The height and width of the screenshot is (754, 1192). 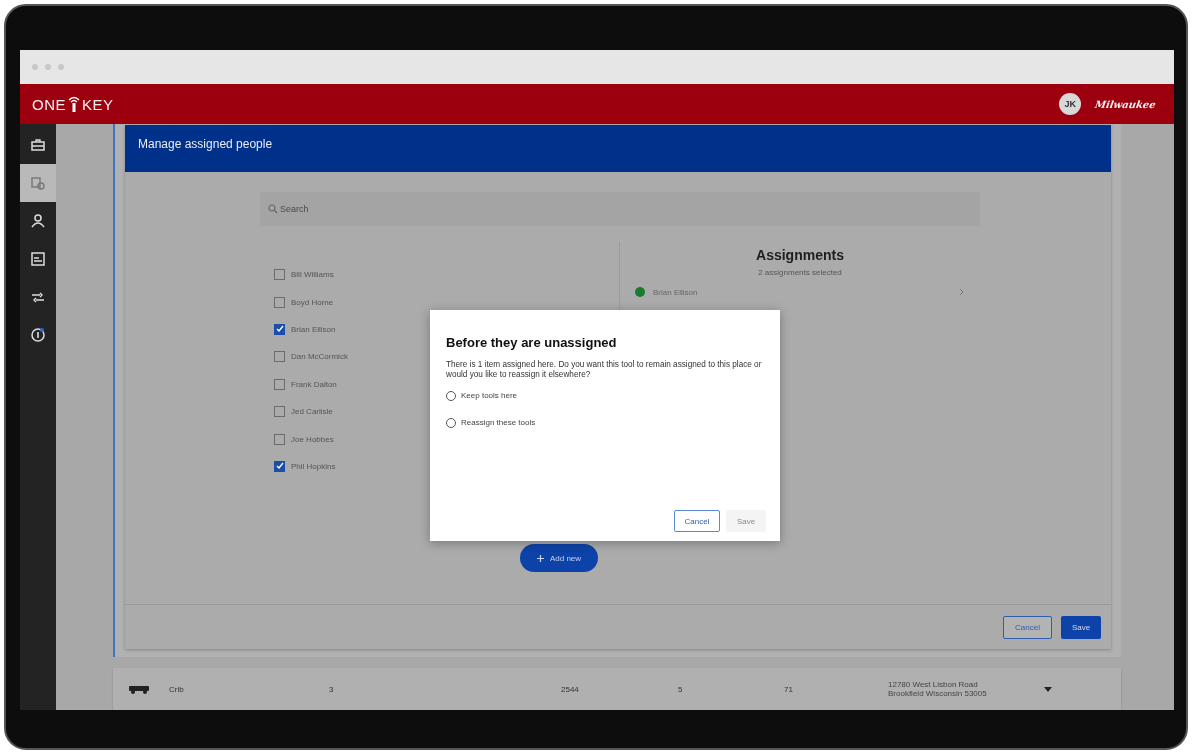 What do you see at coordinates (789, 689) in the screenshot?
I see `table-cell-text: 71` at bounding box center [789, 689].